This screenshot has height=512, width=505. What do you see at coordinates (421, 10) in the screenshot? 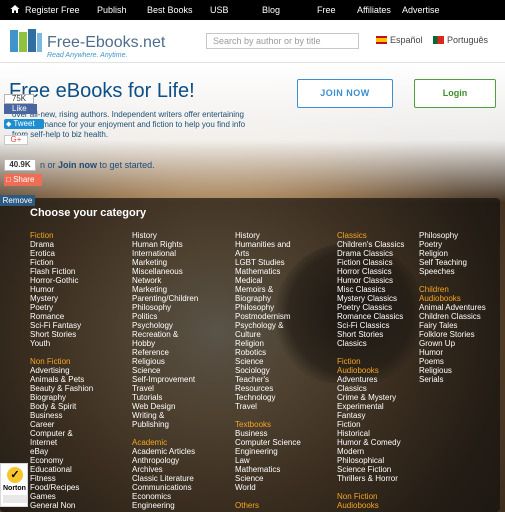
I see `nav-advertise: Advertise` at bounding box center [421, 10].